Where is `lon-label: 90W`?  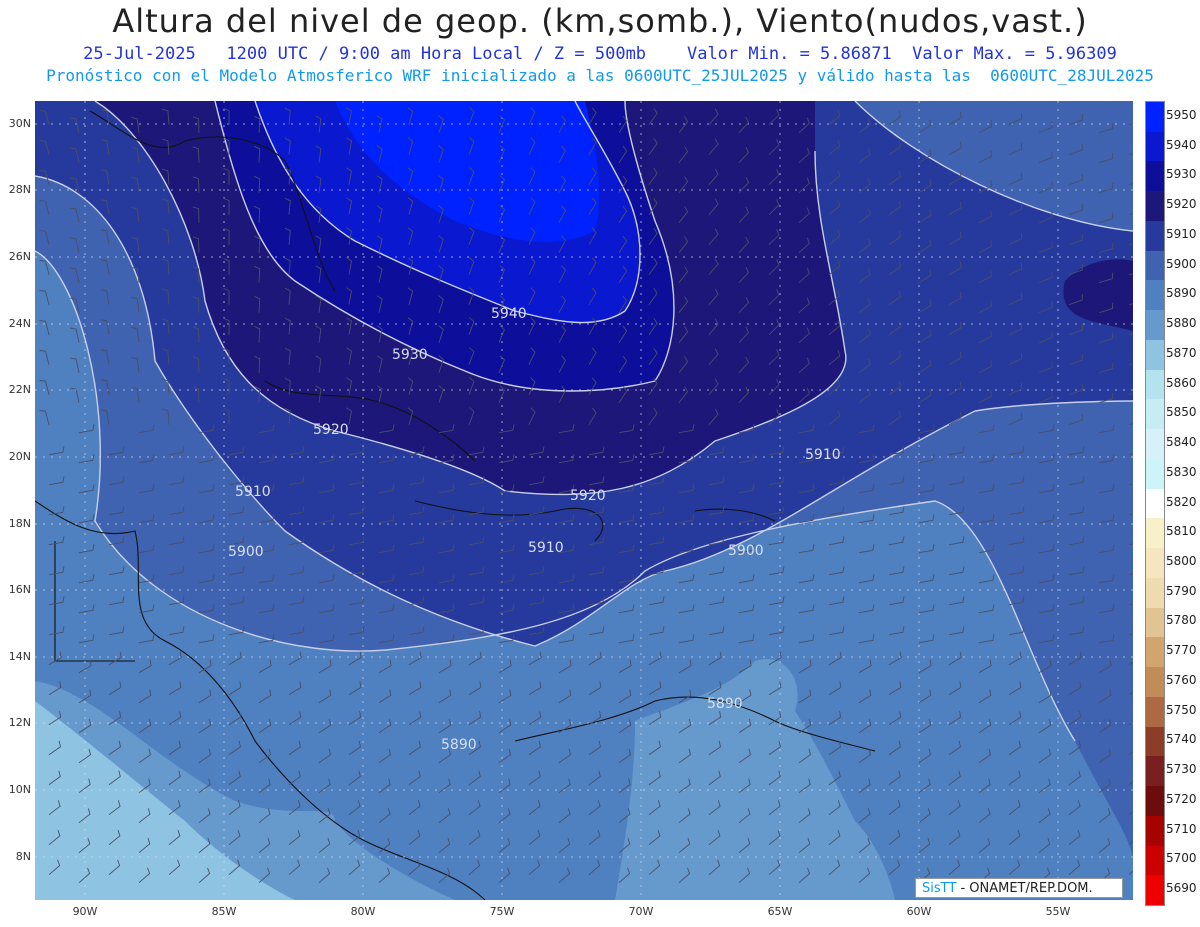
lon-label: 90W is located at coordinates (85, 911).